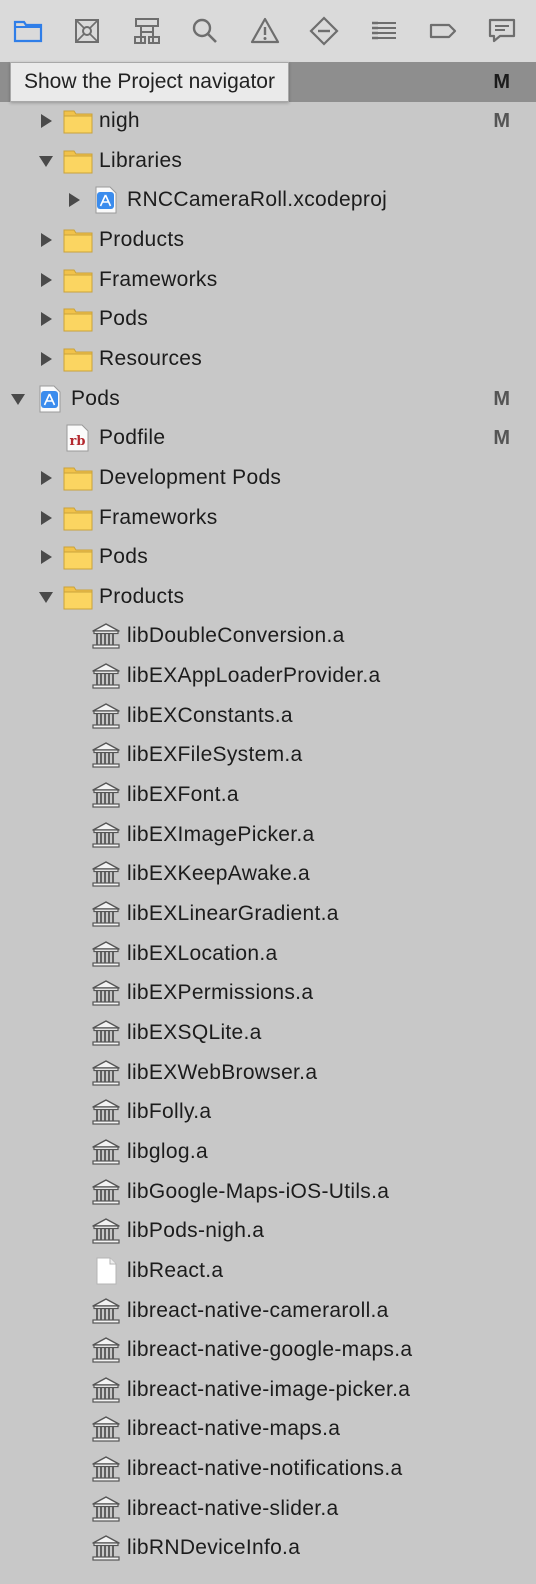 The image size is (536, 1584). I want to click on tooltip: Show the Project navigator, so click(149, 82).